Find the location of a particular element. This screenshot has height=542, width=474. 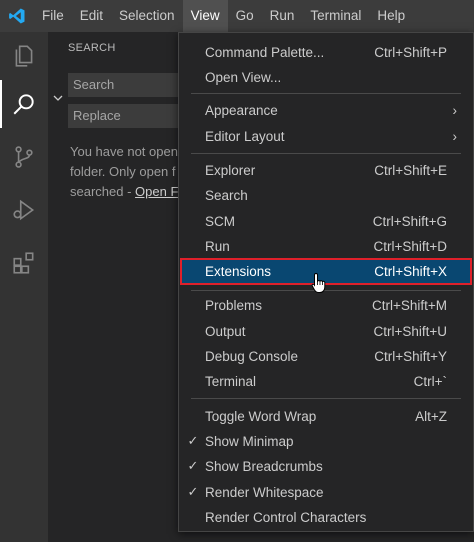

menu-run: Run Ctrl+Shift+D is located at coordinates (326, 246).